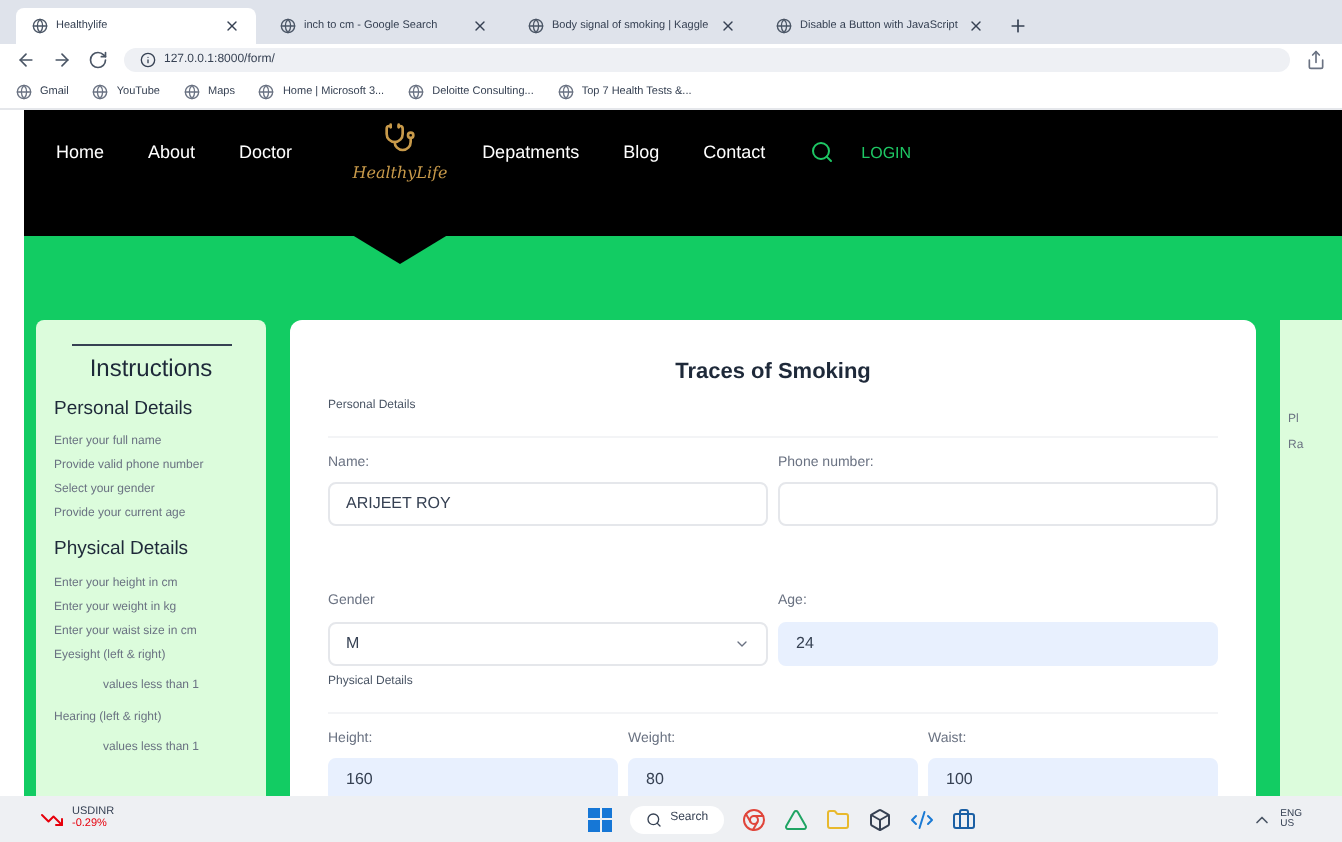  What do you see at coordinates (266, 153) in the screenshot?
I see `nav-link: Doctor` at bounding box center [266, 153].